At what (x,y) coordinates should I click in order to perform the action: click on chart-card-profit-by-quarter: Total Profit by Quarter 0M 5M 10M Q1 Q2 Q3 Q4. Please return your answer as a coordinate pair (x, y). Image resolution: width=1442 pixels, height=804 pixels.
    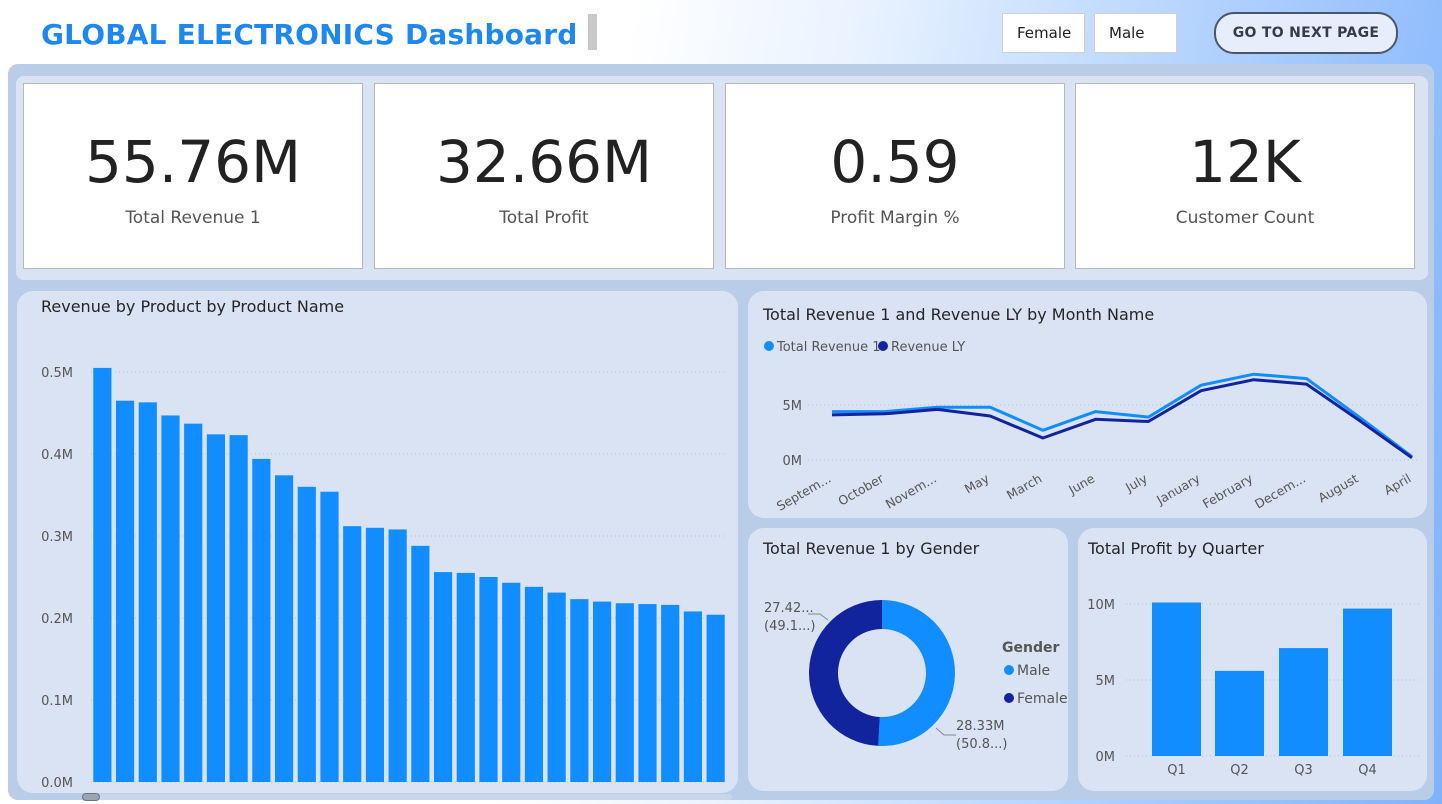
    Looking at the image, I should click on (1252, 659).